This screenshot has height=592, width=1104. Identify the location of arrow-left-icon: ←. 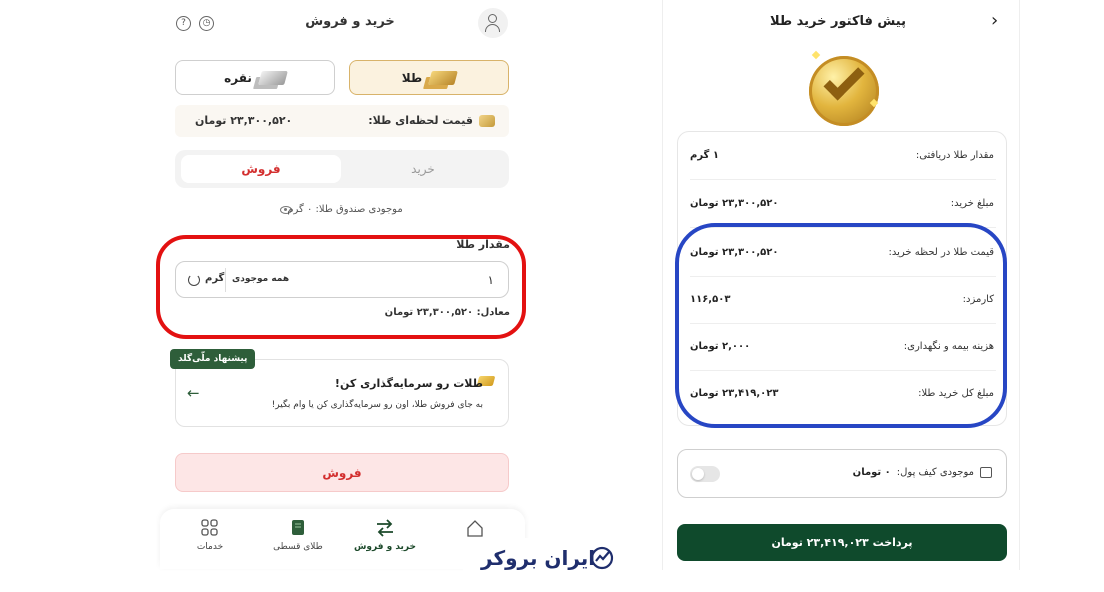
(193, 393).